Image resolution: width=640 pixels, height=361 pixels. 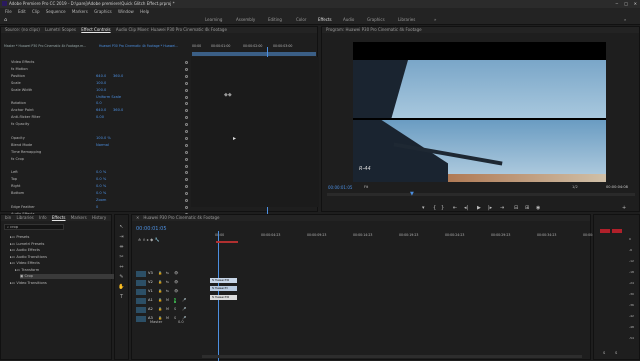 I want to click on extract-button: ⊞, so click(x=527, y=208).